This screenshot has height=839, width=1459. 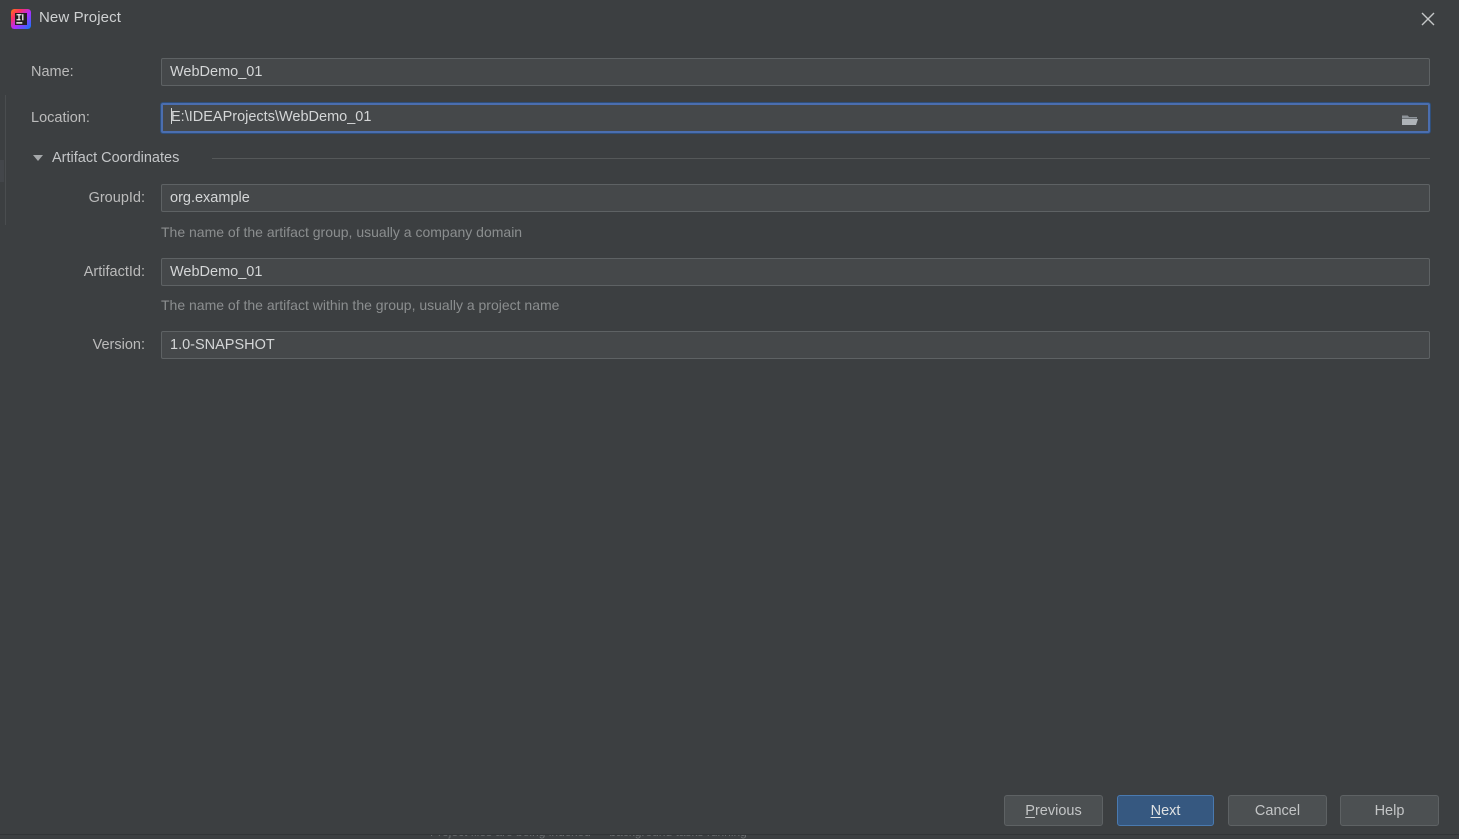 I want to click on close-icon, so click(x=1428, y=19).